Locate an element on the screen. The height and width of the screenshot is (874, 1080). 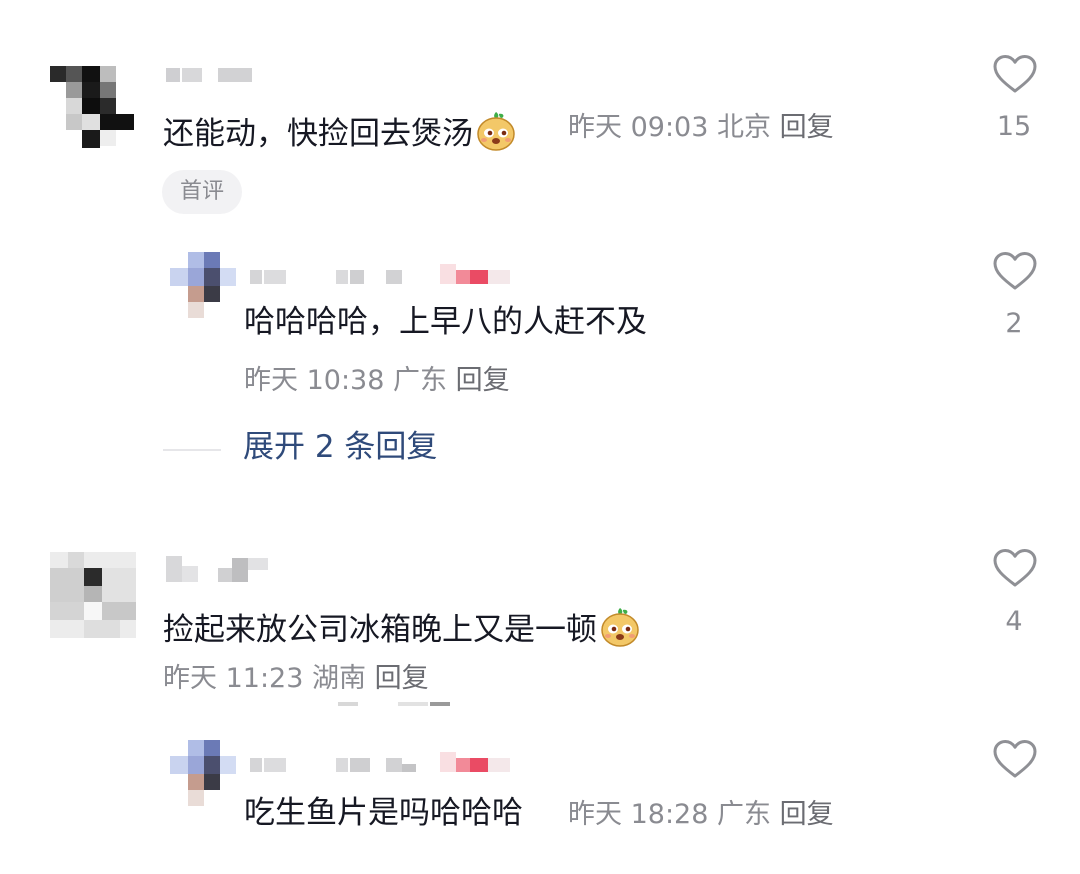
comment-meta: 昨天 11:23 湖南 回复 is located at coordinates (296, 678).